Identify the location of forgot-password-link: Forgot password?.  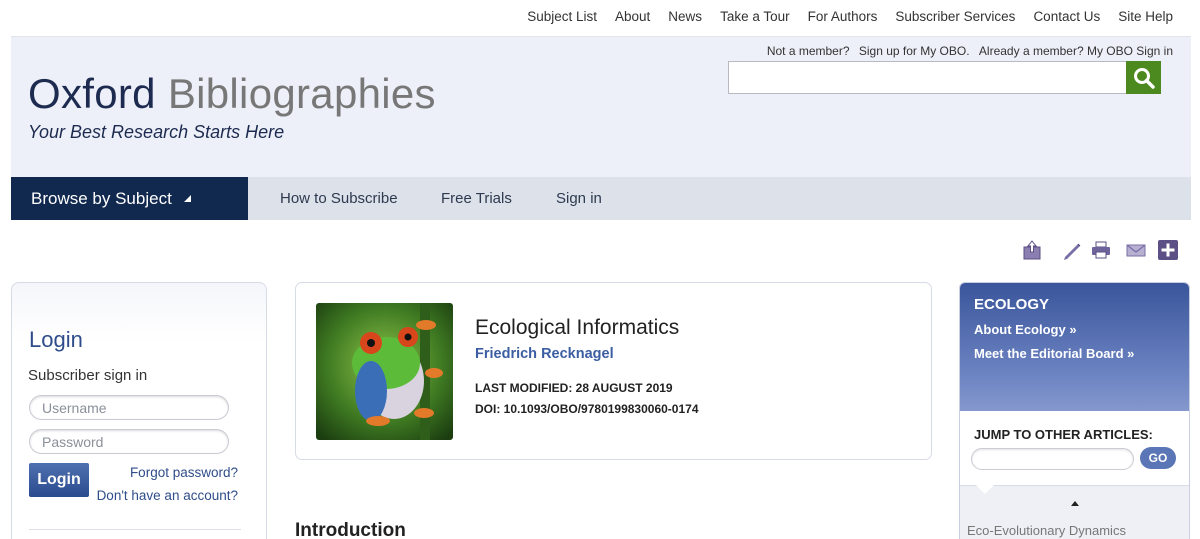
(184, 472).